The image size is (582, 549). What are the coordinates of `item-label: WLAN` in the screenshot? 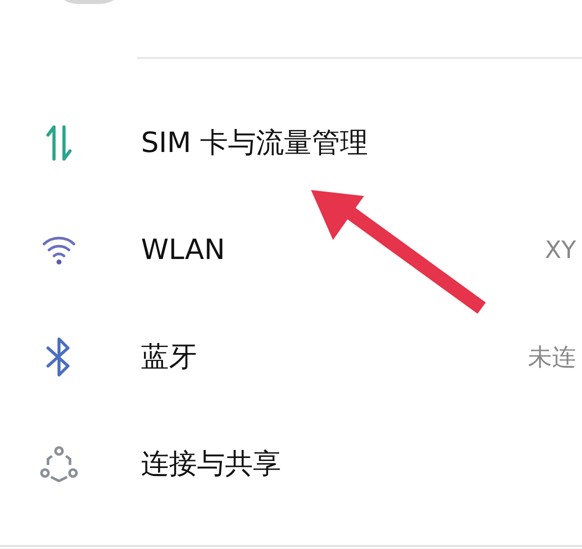 It's located at (183, 249).